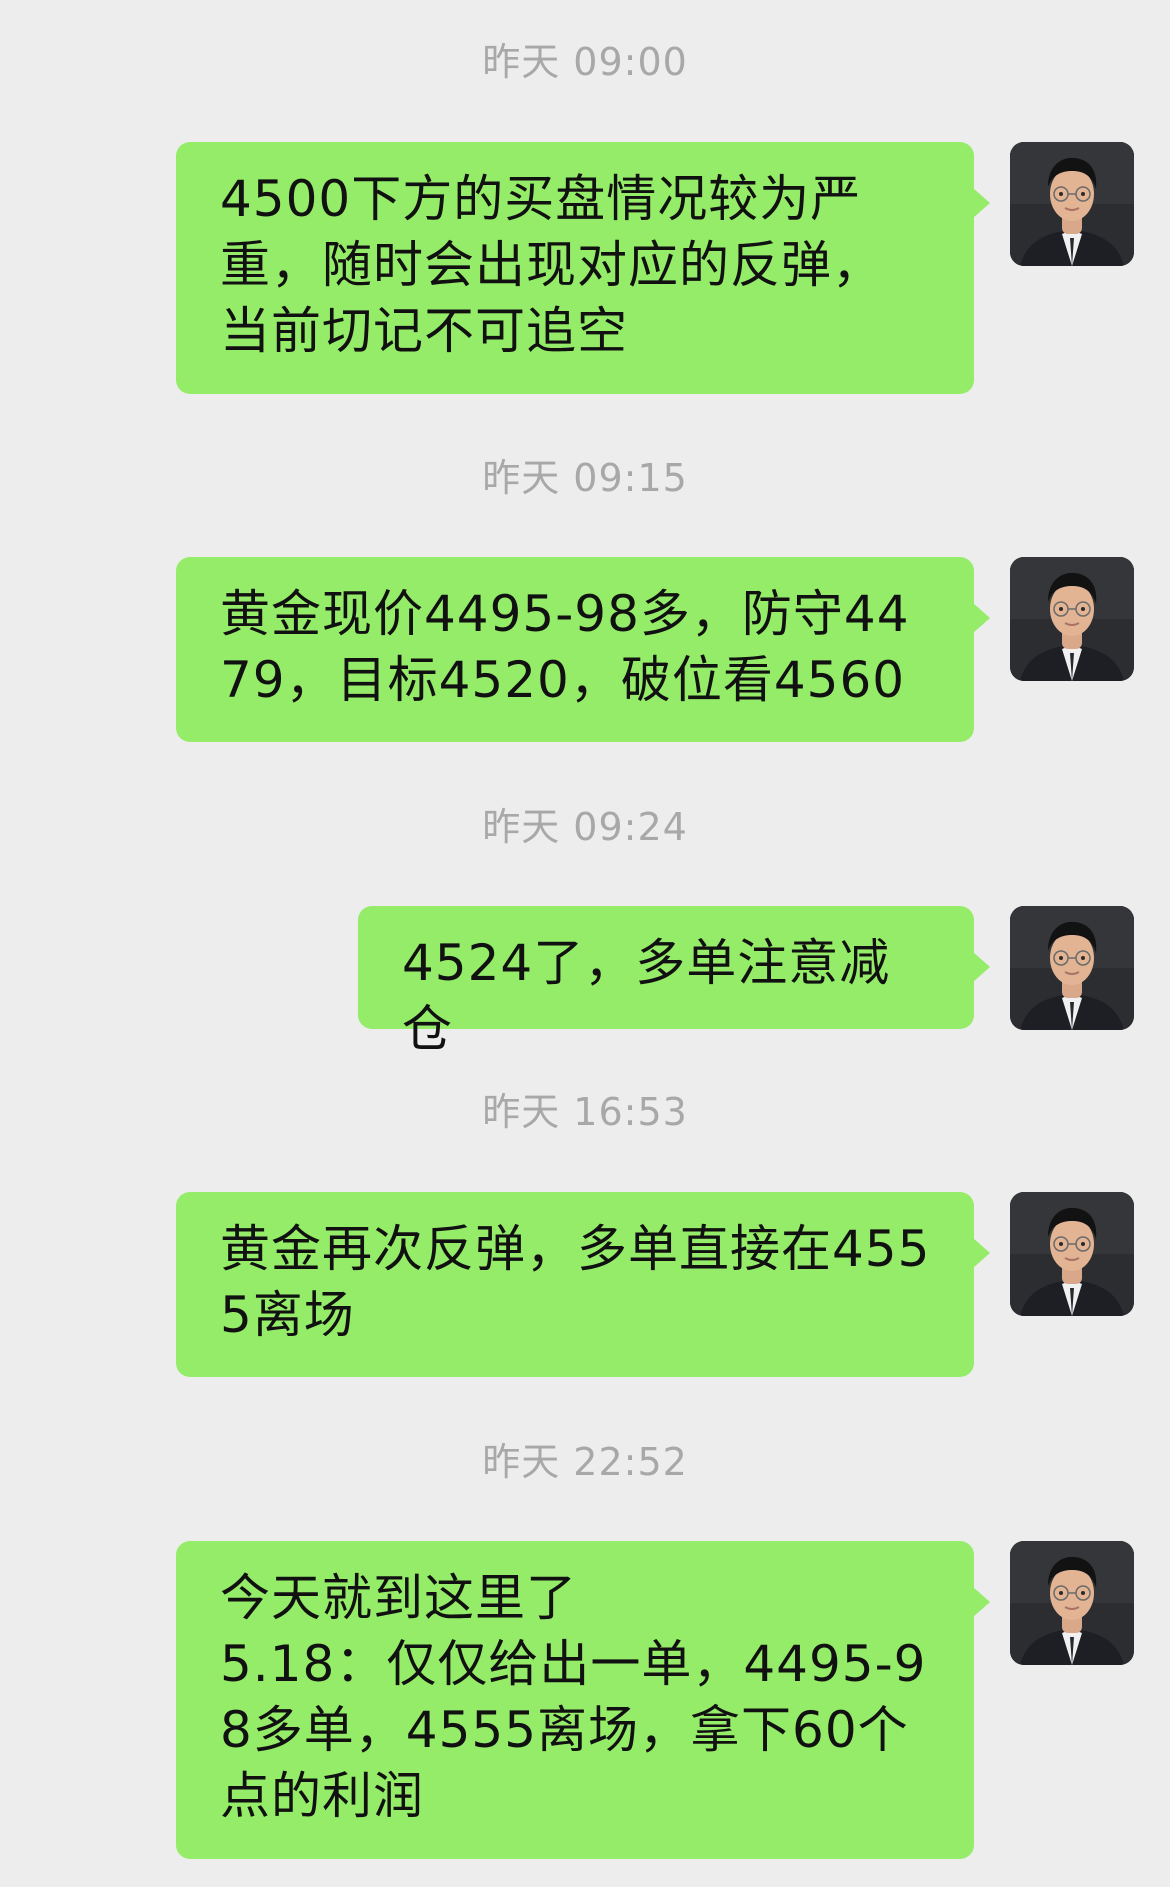  I want to click on message-timestamp: 昨天 09:15, so click(585, 478).